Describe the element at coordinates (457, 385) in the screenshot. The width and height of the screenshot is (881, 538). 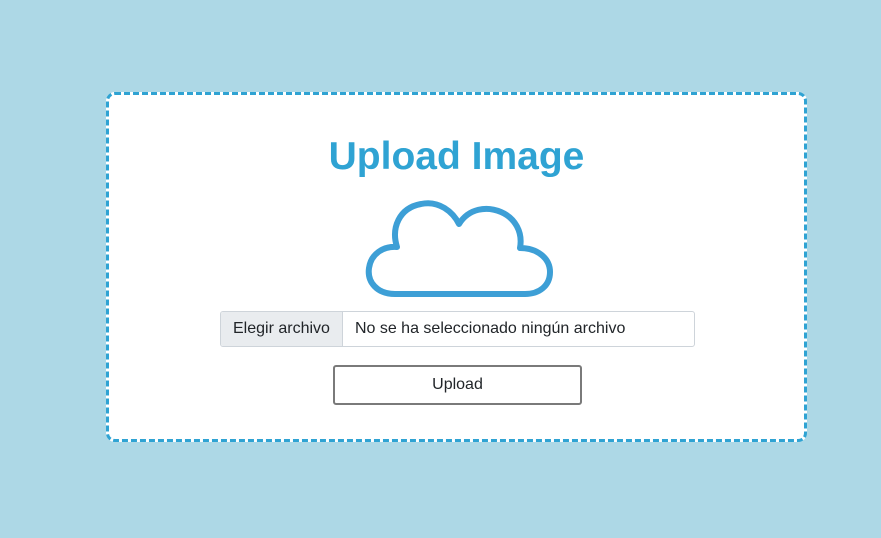
I see `upload-button: Upload` at that location.